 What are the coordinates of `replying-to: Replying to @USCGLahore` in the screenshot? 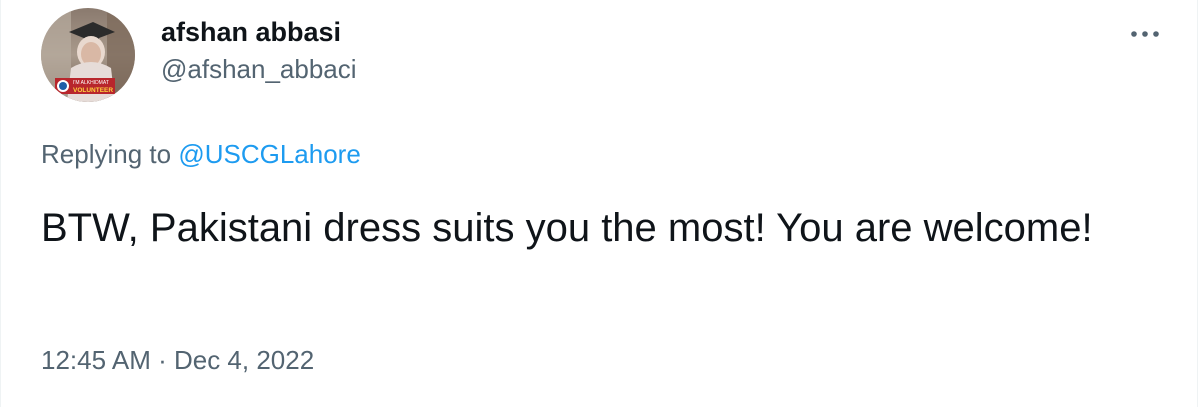 It's located at (201, 154).